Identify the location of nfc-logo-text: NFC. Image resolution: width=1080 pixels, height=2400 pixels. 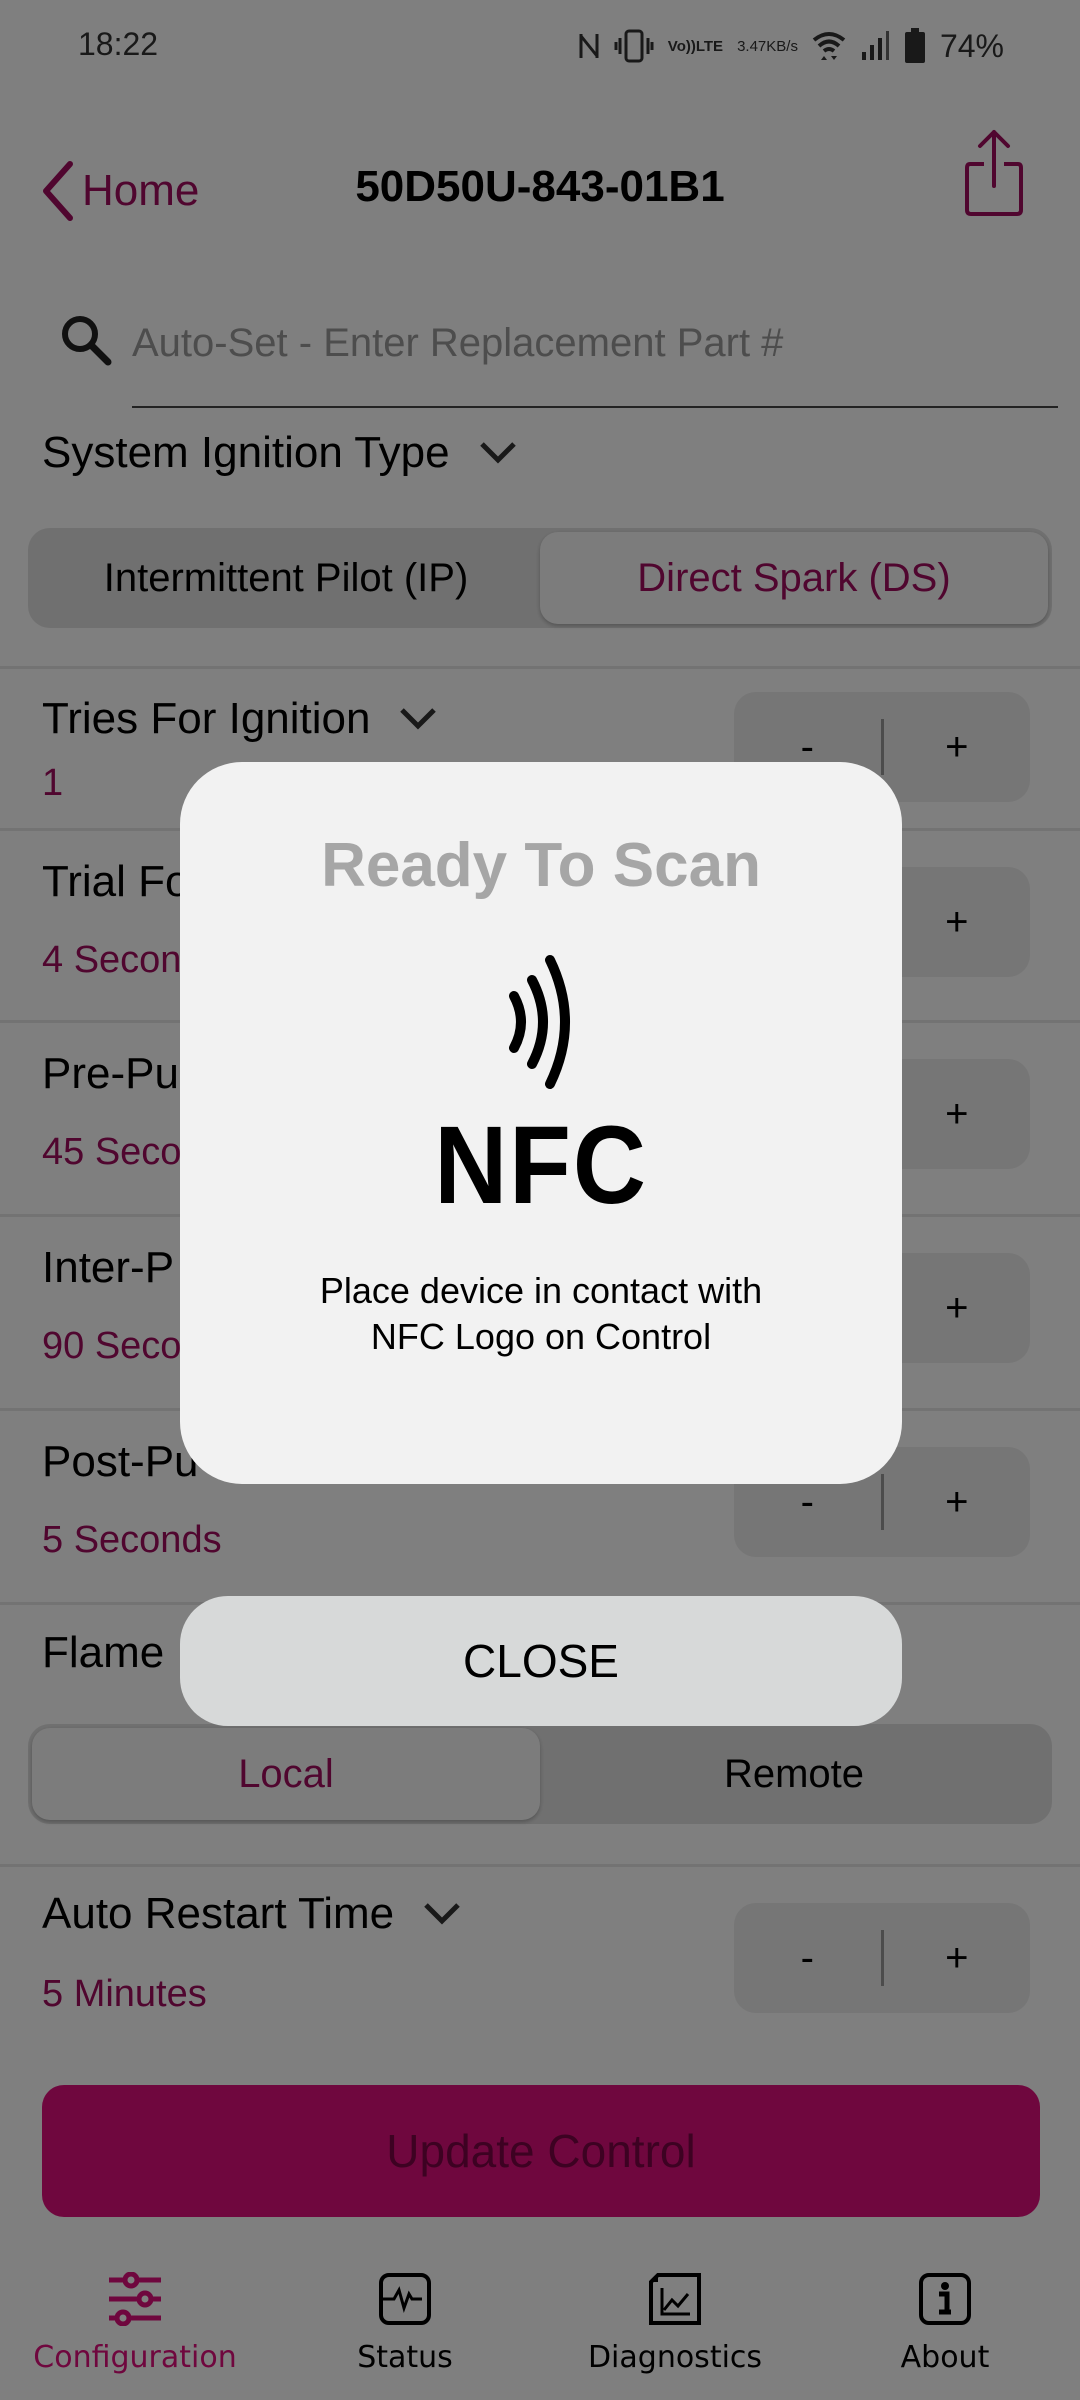
(541, 1165).